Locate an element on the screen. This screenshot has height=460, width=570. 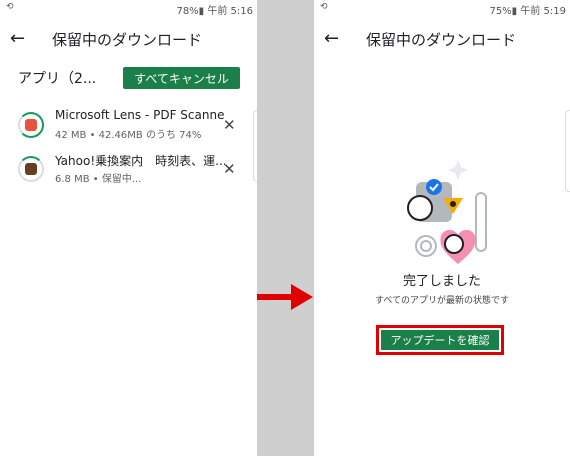
check-updates-highlight: アップデートを確認 is located at coordinates (440, 340).